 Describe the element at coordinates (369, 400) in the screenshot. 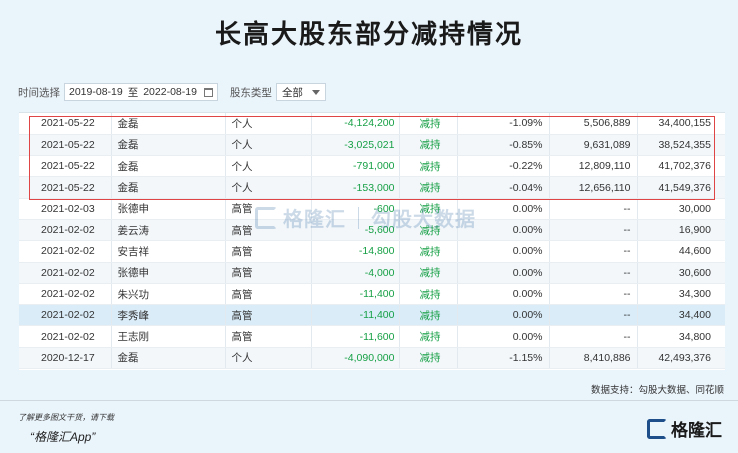

I see `footer-divider` at that location.